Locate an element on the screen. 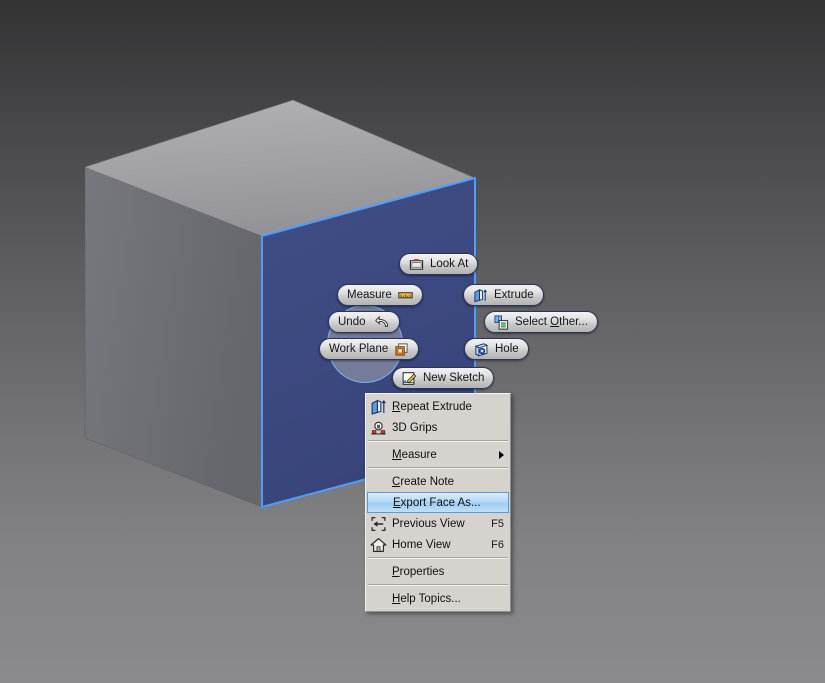 This screenshot has width=825, height=683. marking-menu-hole-label: Hole is located at coordinates (507, 349).